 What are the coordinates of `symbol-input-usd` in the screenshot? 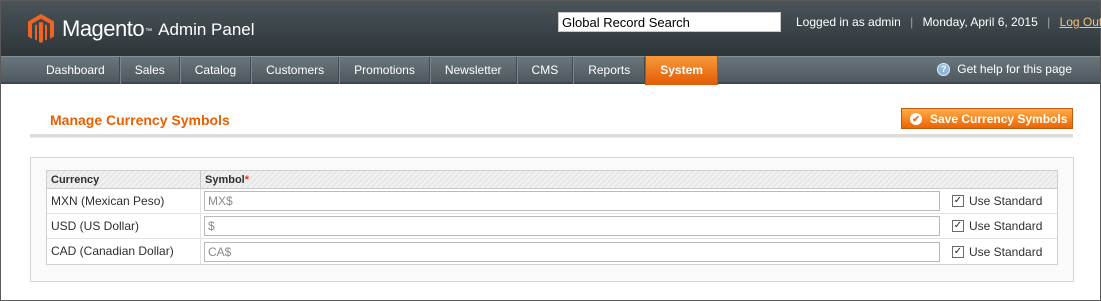 It's located at (572, 226).